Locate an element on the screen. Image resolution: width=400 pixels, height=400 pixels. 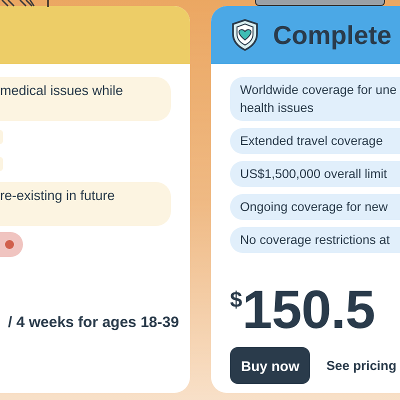
see-pricing-link: See pricing is located at coordinates (361, 365).